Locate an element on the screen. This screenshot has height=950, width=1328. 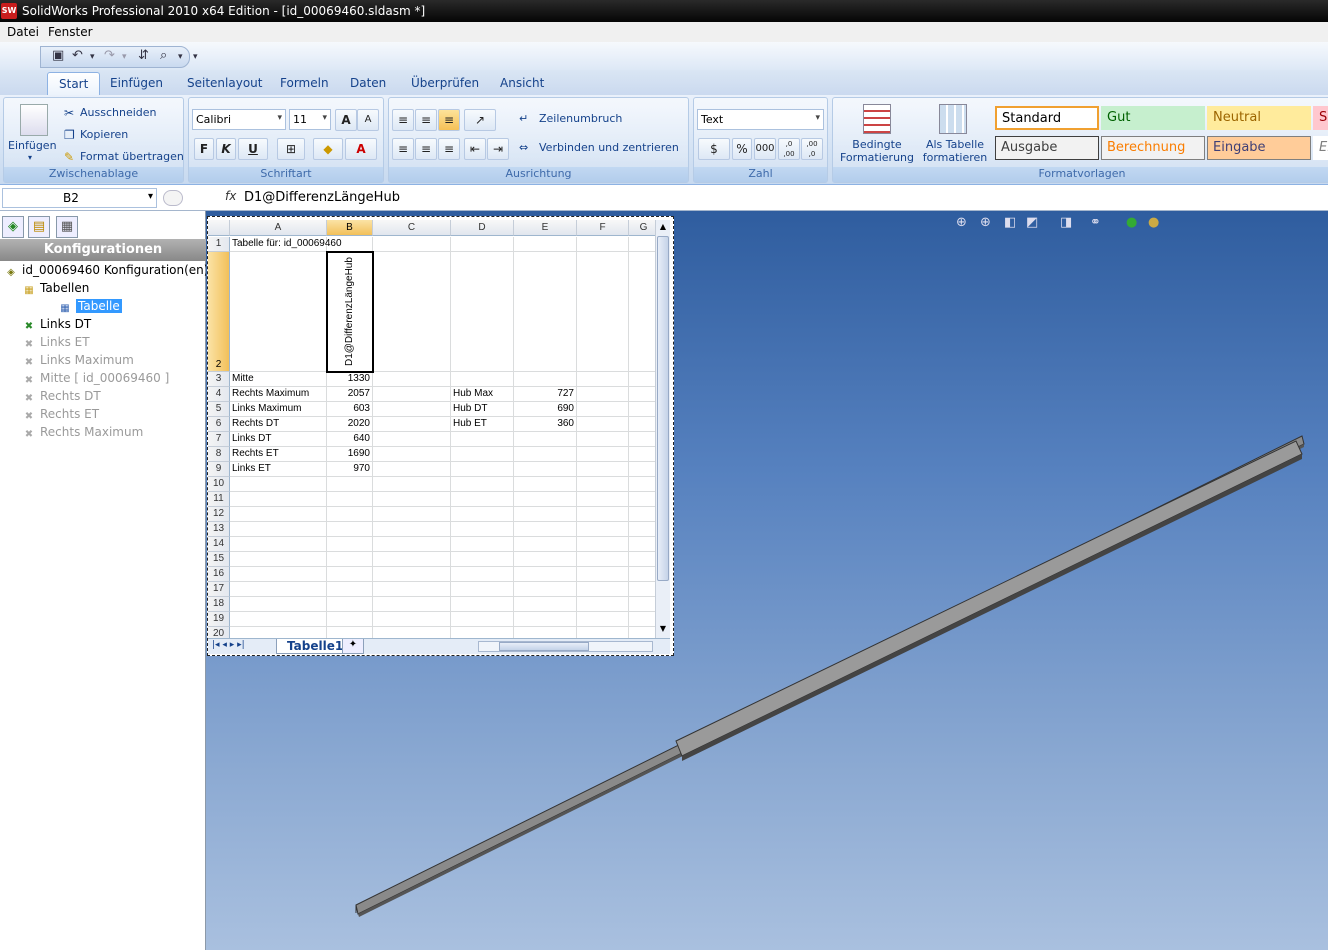
tab-einfuegen: Einfügen is located at coordinates (136, 83).